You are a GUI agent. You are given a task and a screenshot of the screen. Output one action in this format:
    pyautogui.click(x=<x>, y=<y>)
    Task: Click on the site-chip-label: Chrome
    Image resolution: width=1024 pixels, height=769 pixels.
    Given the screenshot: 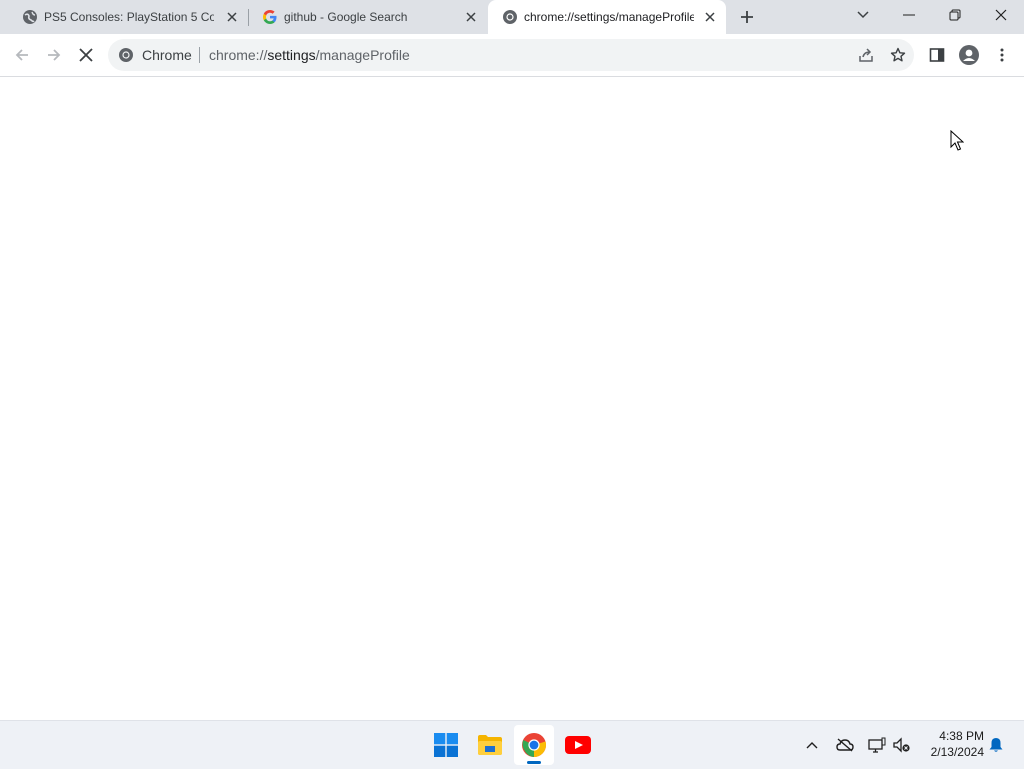 What is the action you would take?
    pyautogui.click(x=167, y=55)
    